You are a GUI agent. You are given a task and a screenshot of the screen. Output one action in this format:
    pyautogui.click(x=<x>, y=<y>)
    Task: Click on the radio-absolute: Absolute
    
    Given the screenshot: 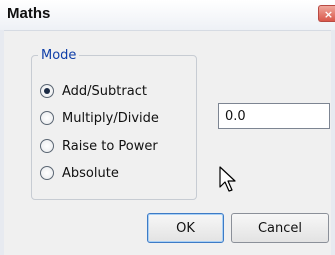 What is the action you would take?
    pyautogui.click(x=79, y=173)
    